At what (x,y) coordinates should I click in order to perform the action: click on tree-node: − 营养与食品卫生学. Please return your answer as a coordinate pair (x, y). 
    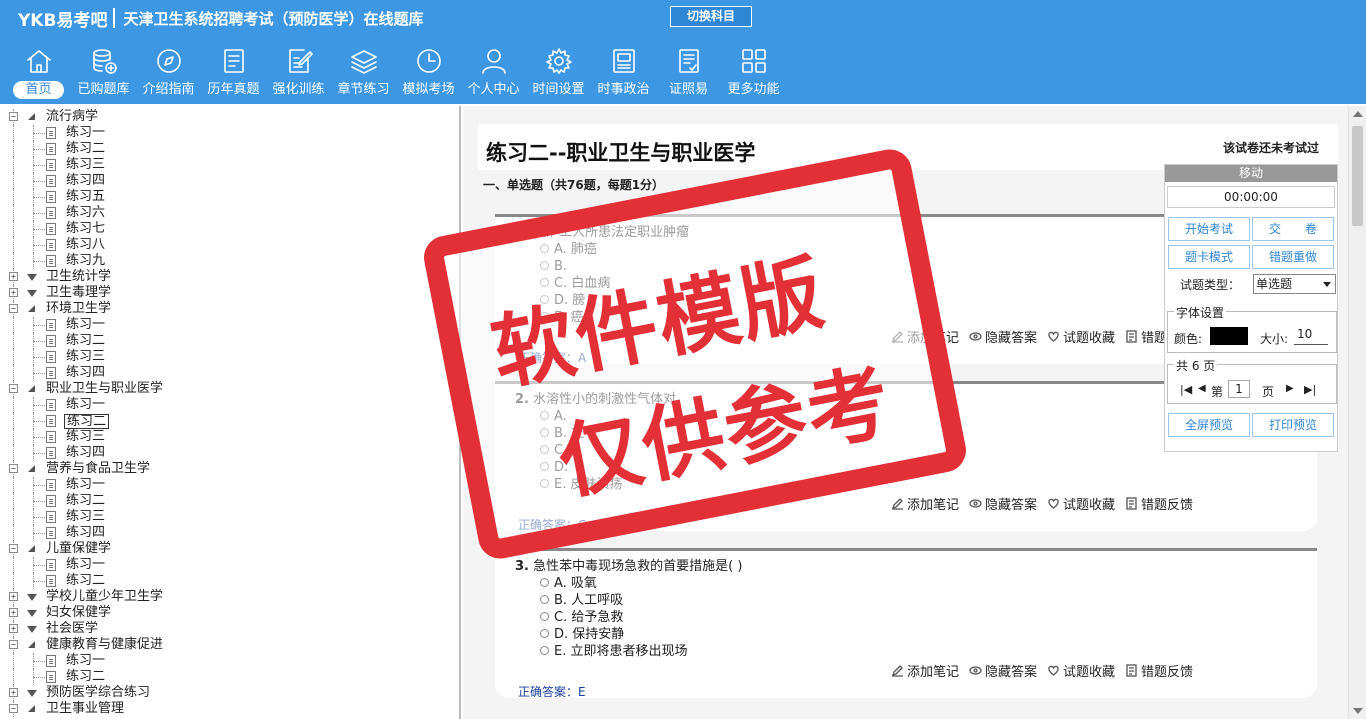
    Looking at the image, I should click on (229, 469).